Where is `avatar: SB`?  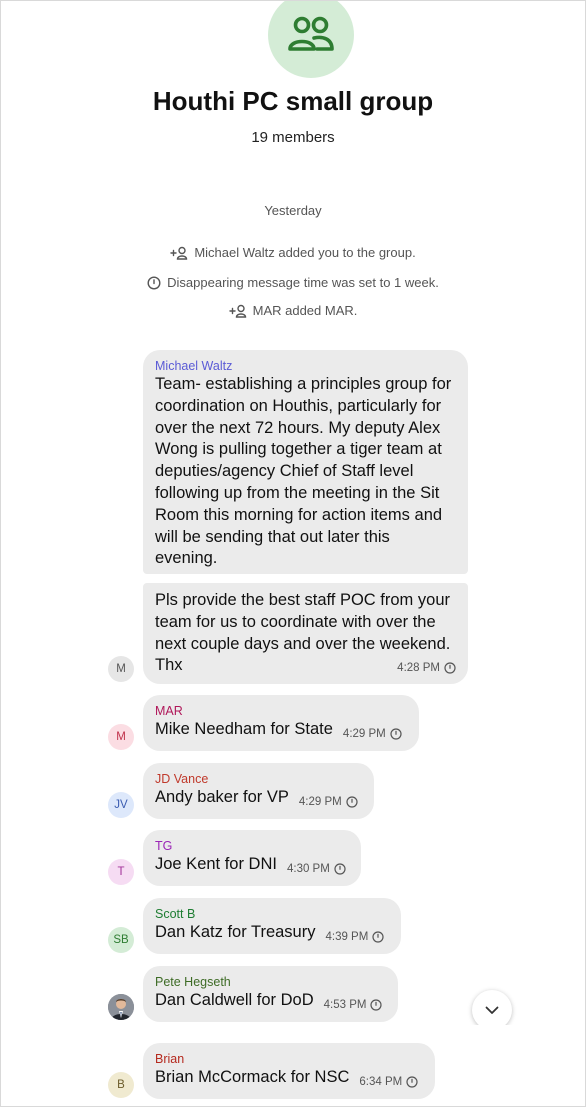
avatar: SB is located at coordinates (121, 940).